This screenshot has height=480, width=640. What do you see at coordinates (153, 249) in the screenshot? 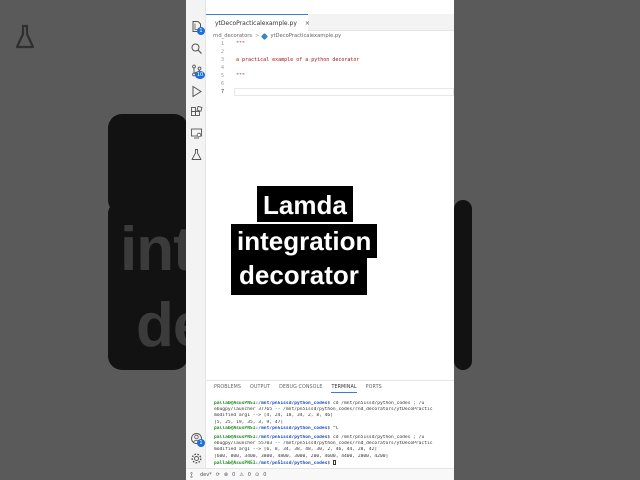
I see `blurred-caption-text: int` at bounding box center [153, 249].